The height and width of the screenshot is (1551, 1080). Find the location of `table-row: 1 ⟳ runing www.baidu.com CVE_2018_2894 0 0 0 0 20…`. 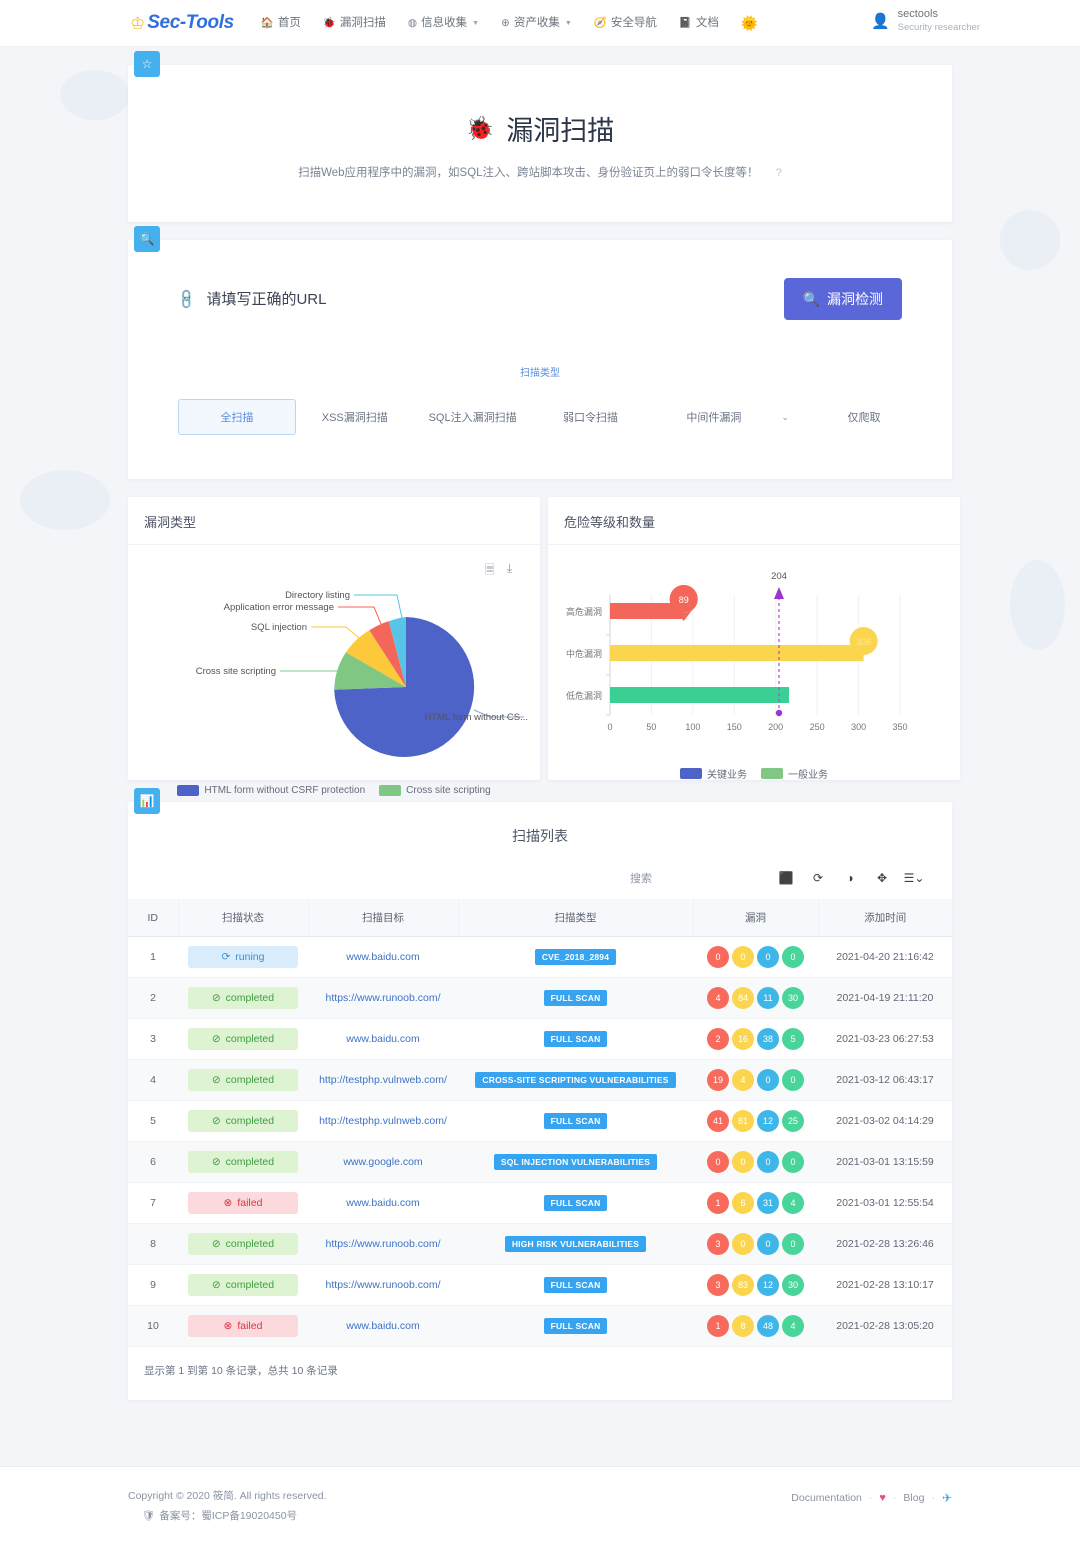

table-row: 1 ⟳ runing www.baidu.com CVE_2018_2894 0 0 0 0 20… is located at coordinates (540, 957).